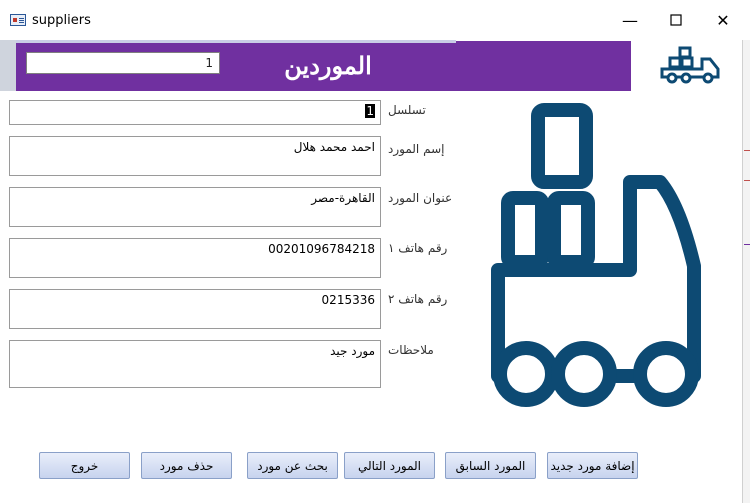  What do you see at coordinates (746, 271) in the screenshot?
I see `window-edge` at bounding box center [746, 271].